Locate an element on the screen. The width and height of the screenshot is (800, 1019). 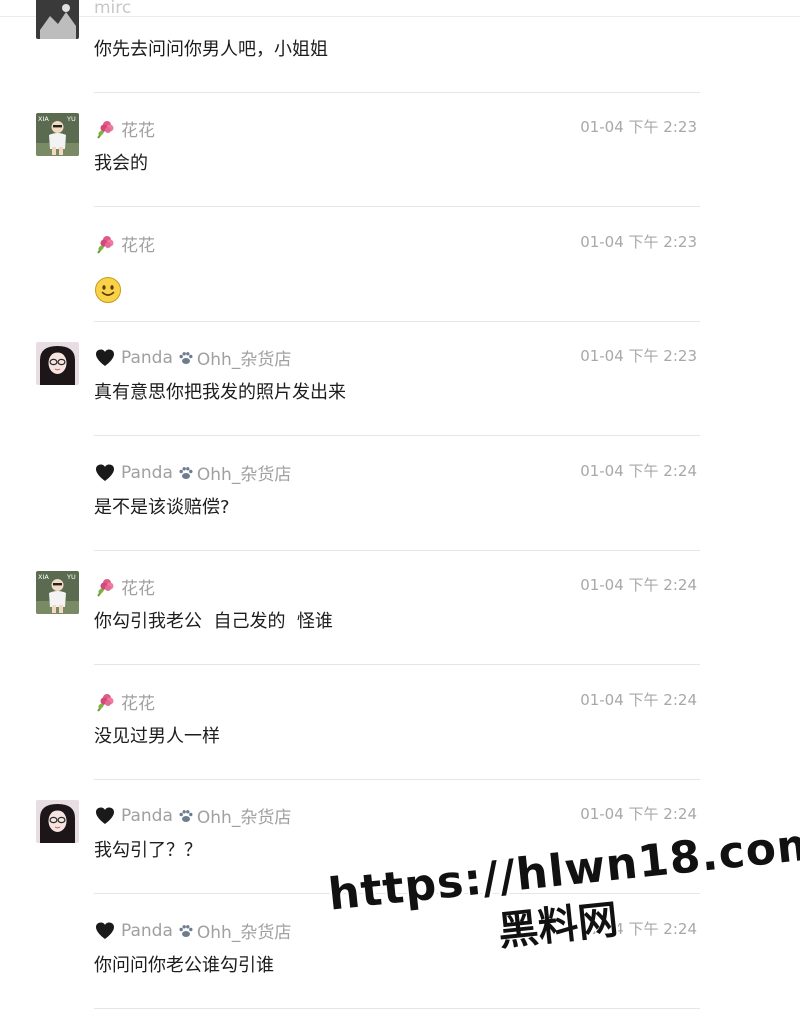
message-text: 你问问你老公谁勾引谁 is located at coordinates (184, 965).